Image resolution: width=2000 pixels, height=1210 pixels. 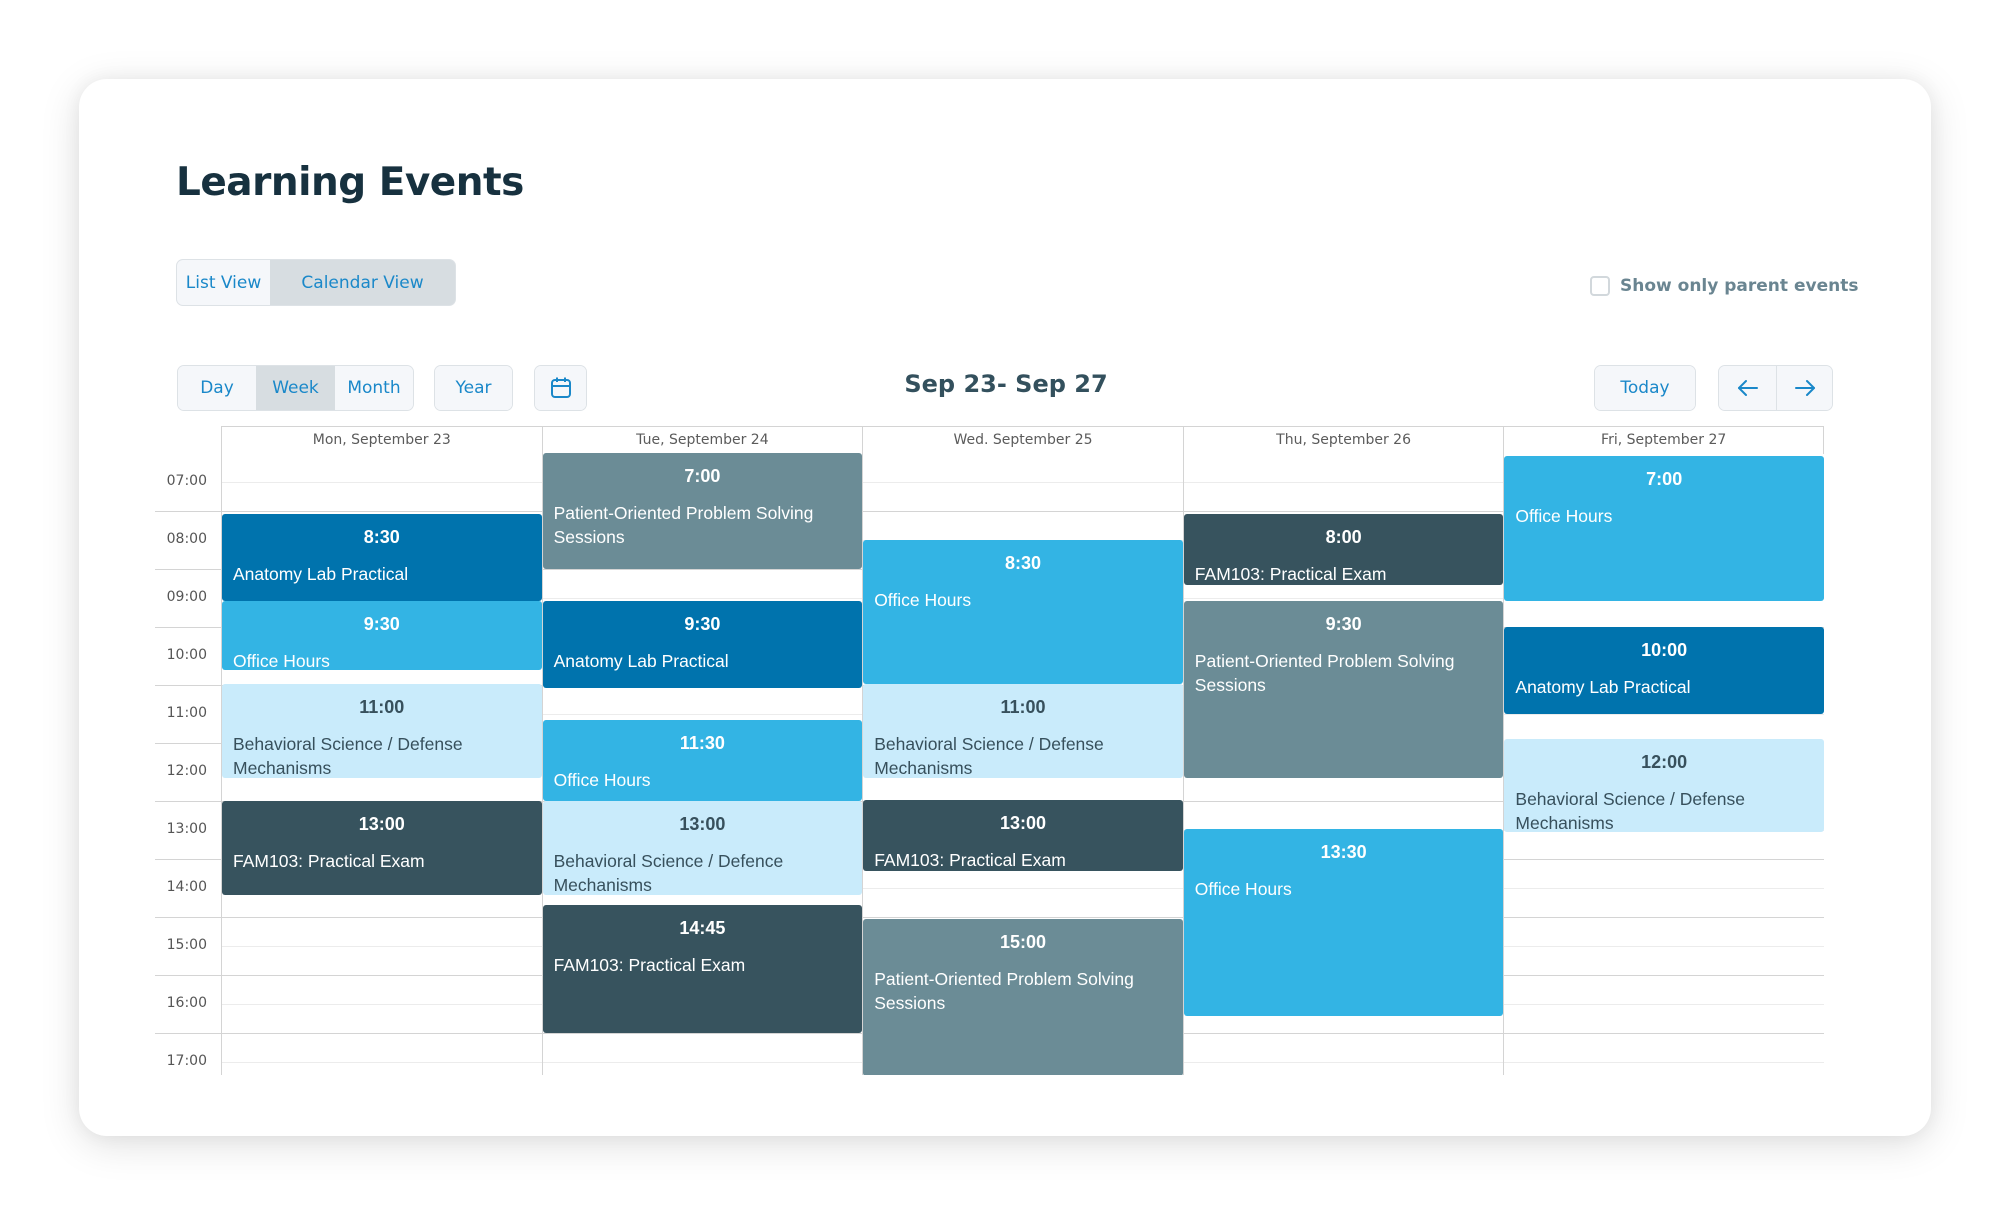 I want to click on calendar-event: 9:30 Anatomy Lab Practical, so click(x=702, y=644).